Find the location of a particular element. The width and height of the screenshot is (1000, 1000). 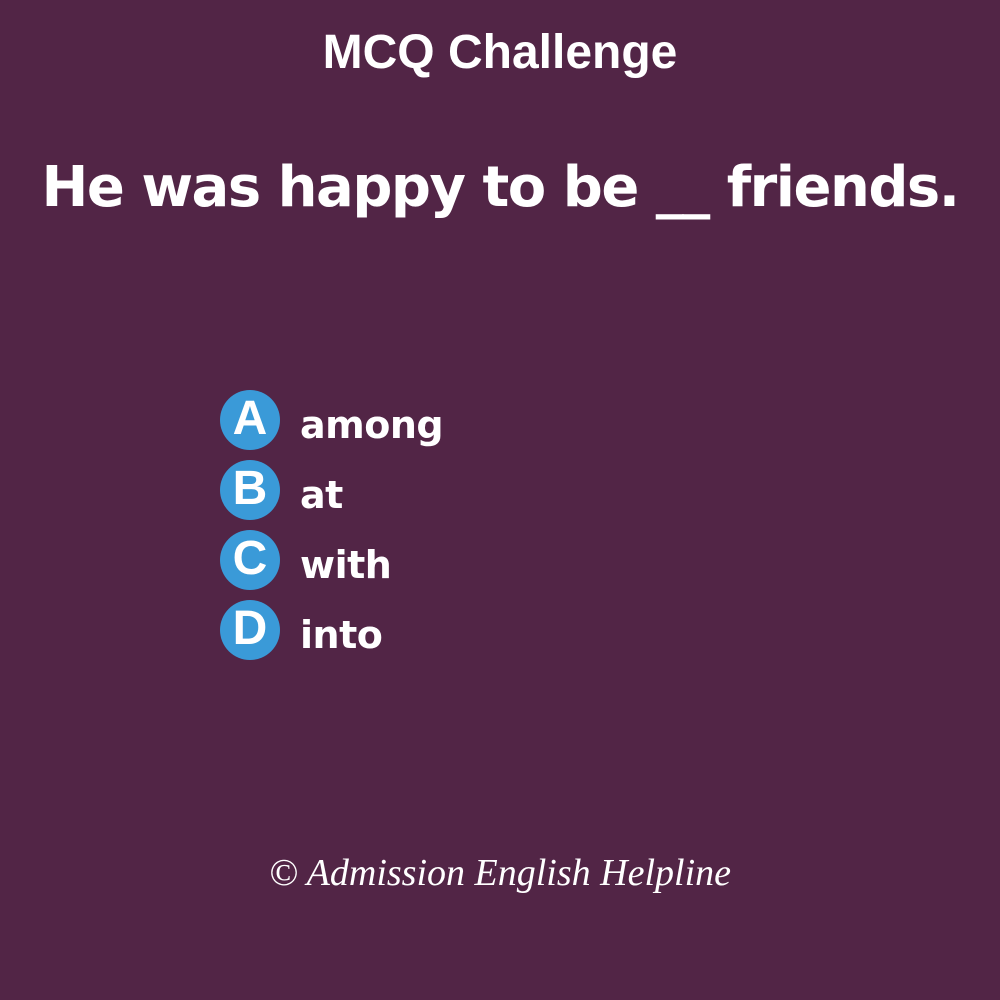

option-c-badge: C is located at coordinates (250, 560).